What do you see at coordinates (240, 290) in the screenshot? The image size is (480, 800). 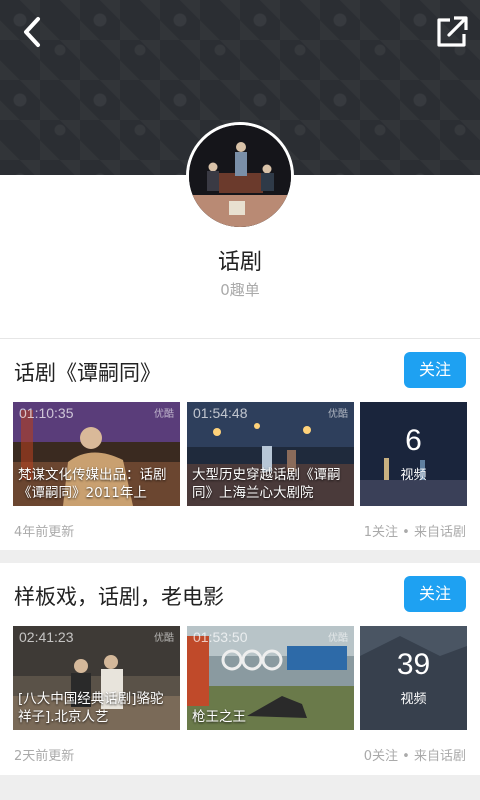 I see `profile-subtitle: 0趣单` at bounding box center [240, 290].